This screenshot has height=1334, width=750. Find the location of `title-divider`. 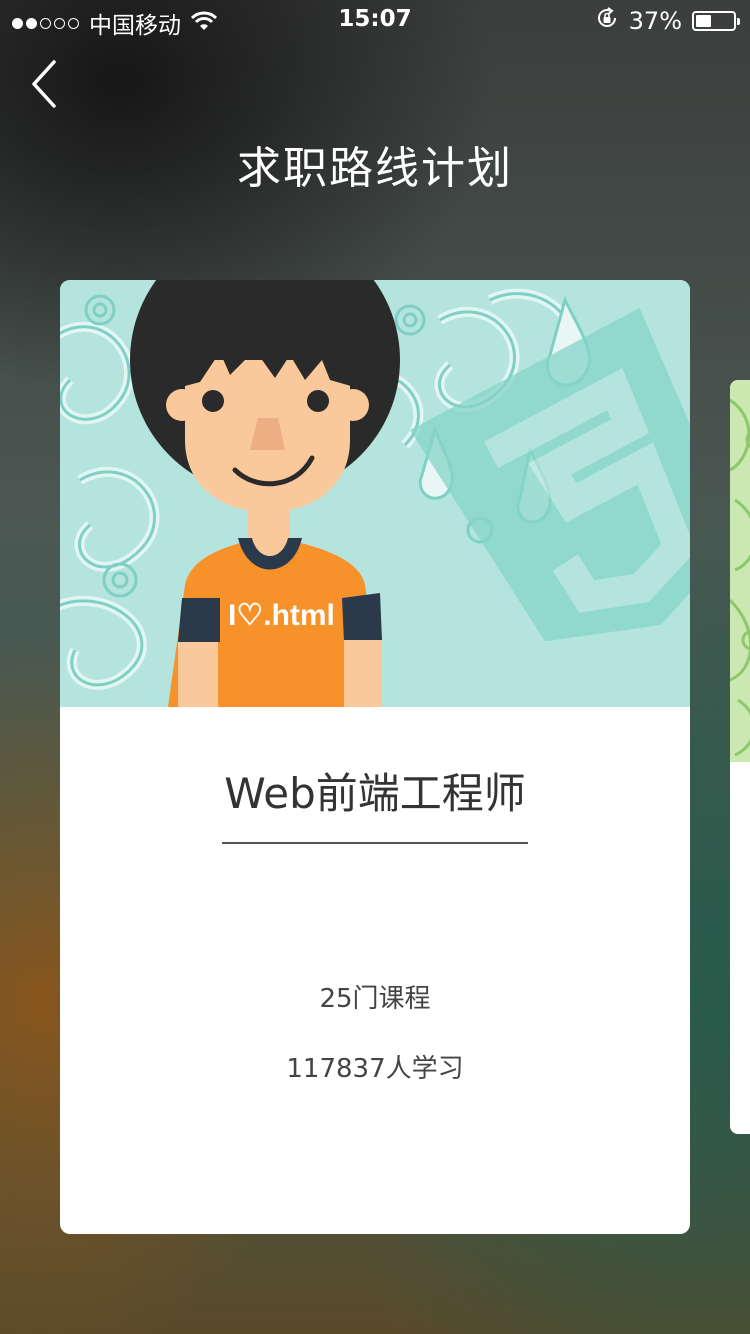

title-divider is located at coordinates (375, 843).